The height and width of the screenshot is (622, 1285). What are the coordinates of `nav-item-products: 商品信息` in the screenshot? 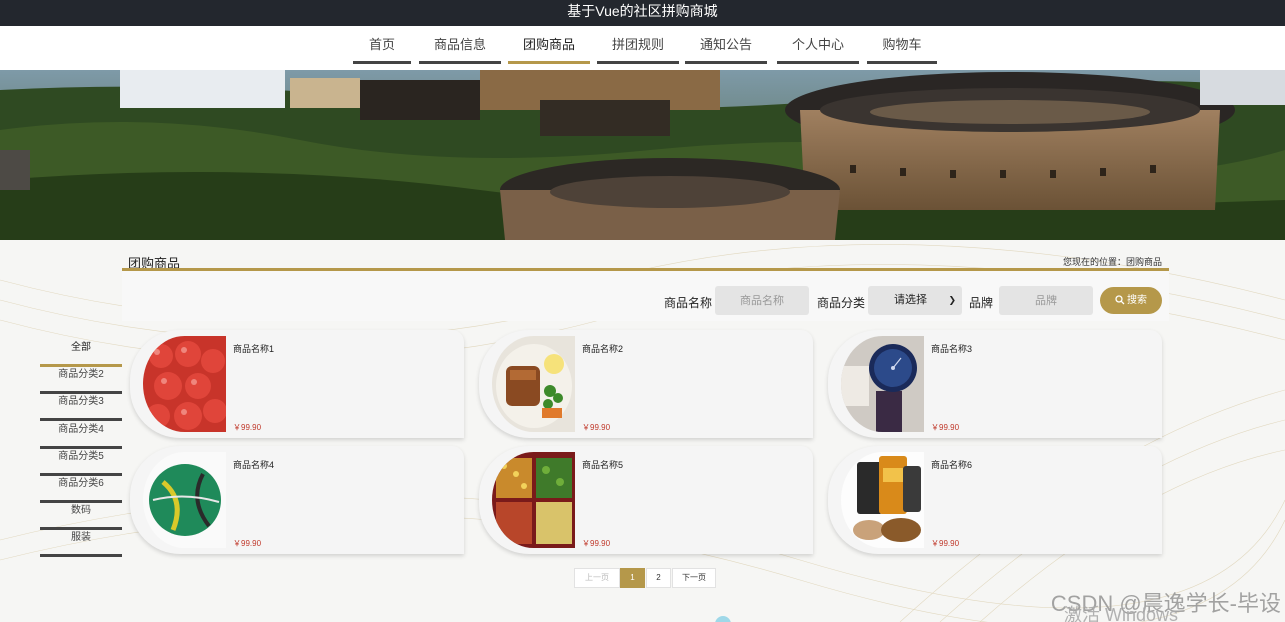 It's located at (460, 50).